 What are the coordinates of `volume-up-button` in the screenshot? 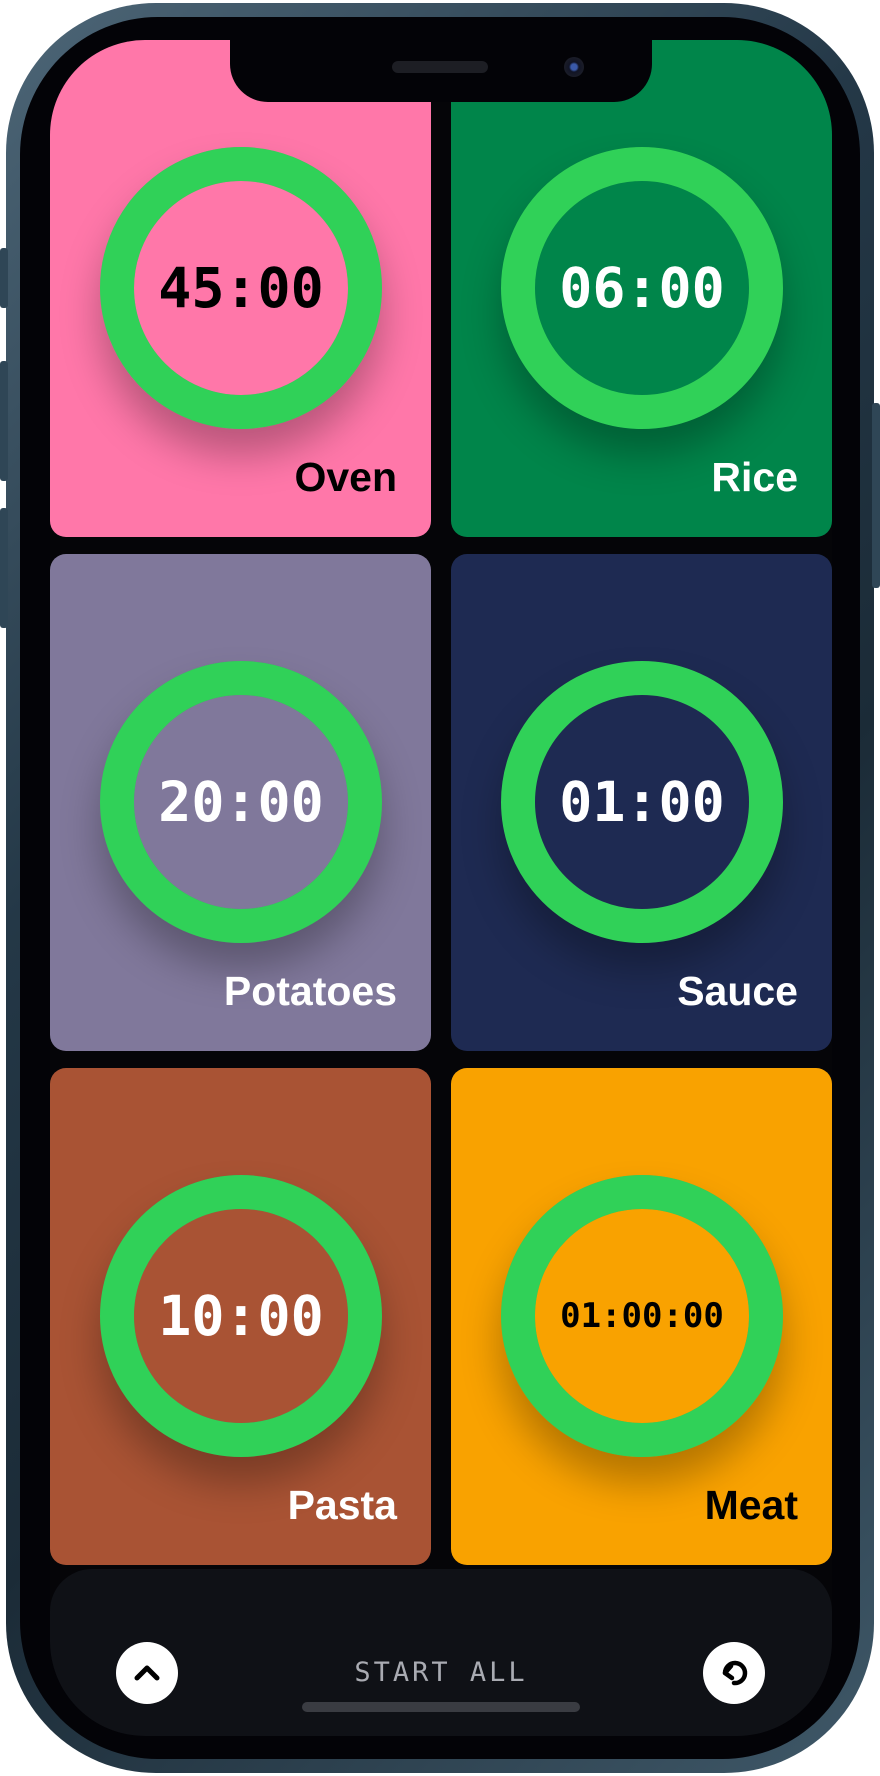 It's located at (4, 421).